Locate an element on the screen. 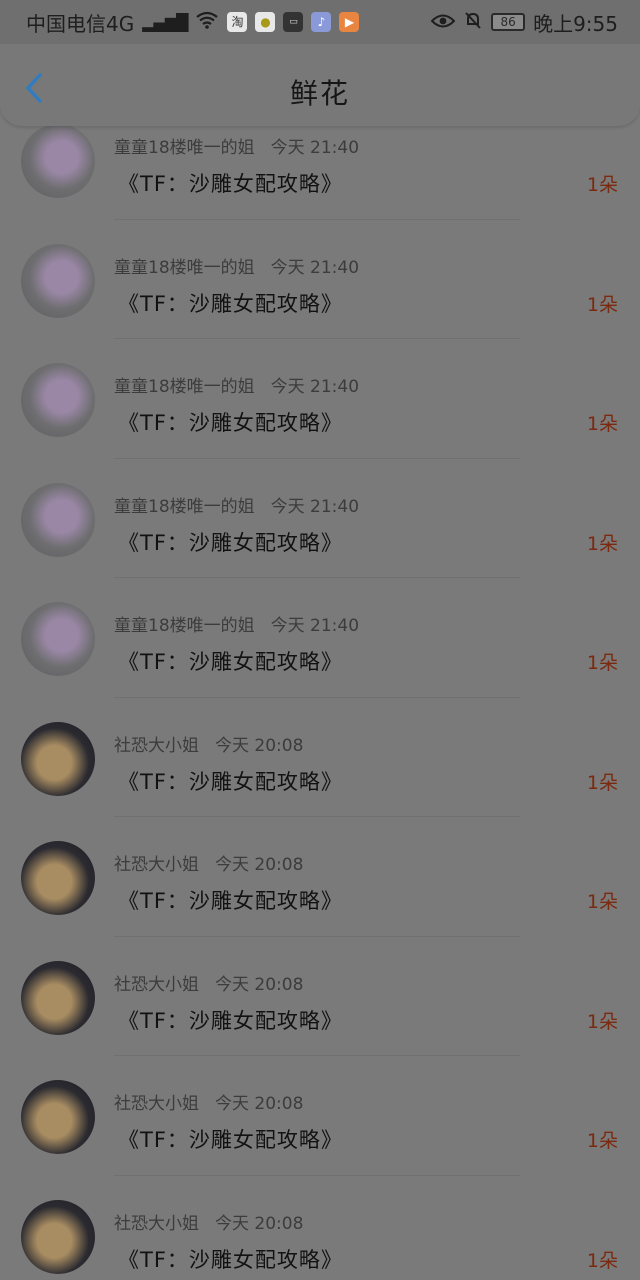 The height and width of the screenshot is (1280, 640). status-right: 86 晚上9:55 is located at coordinates (524, 22).